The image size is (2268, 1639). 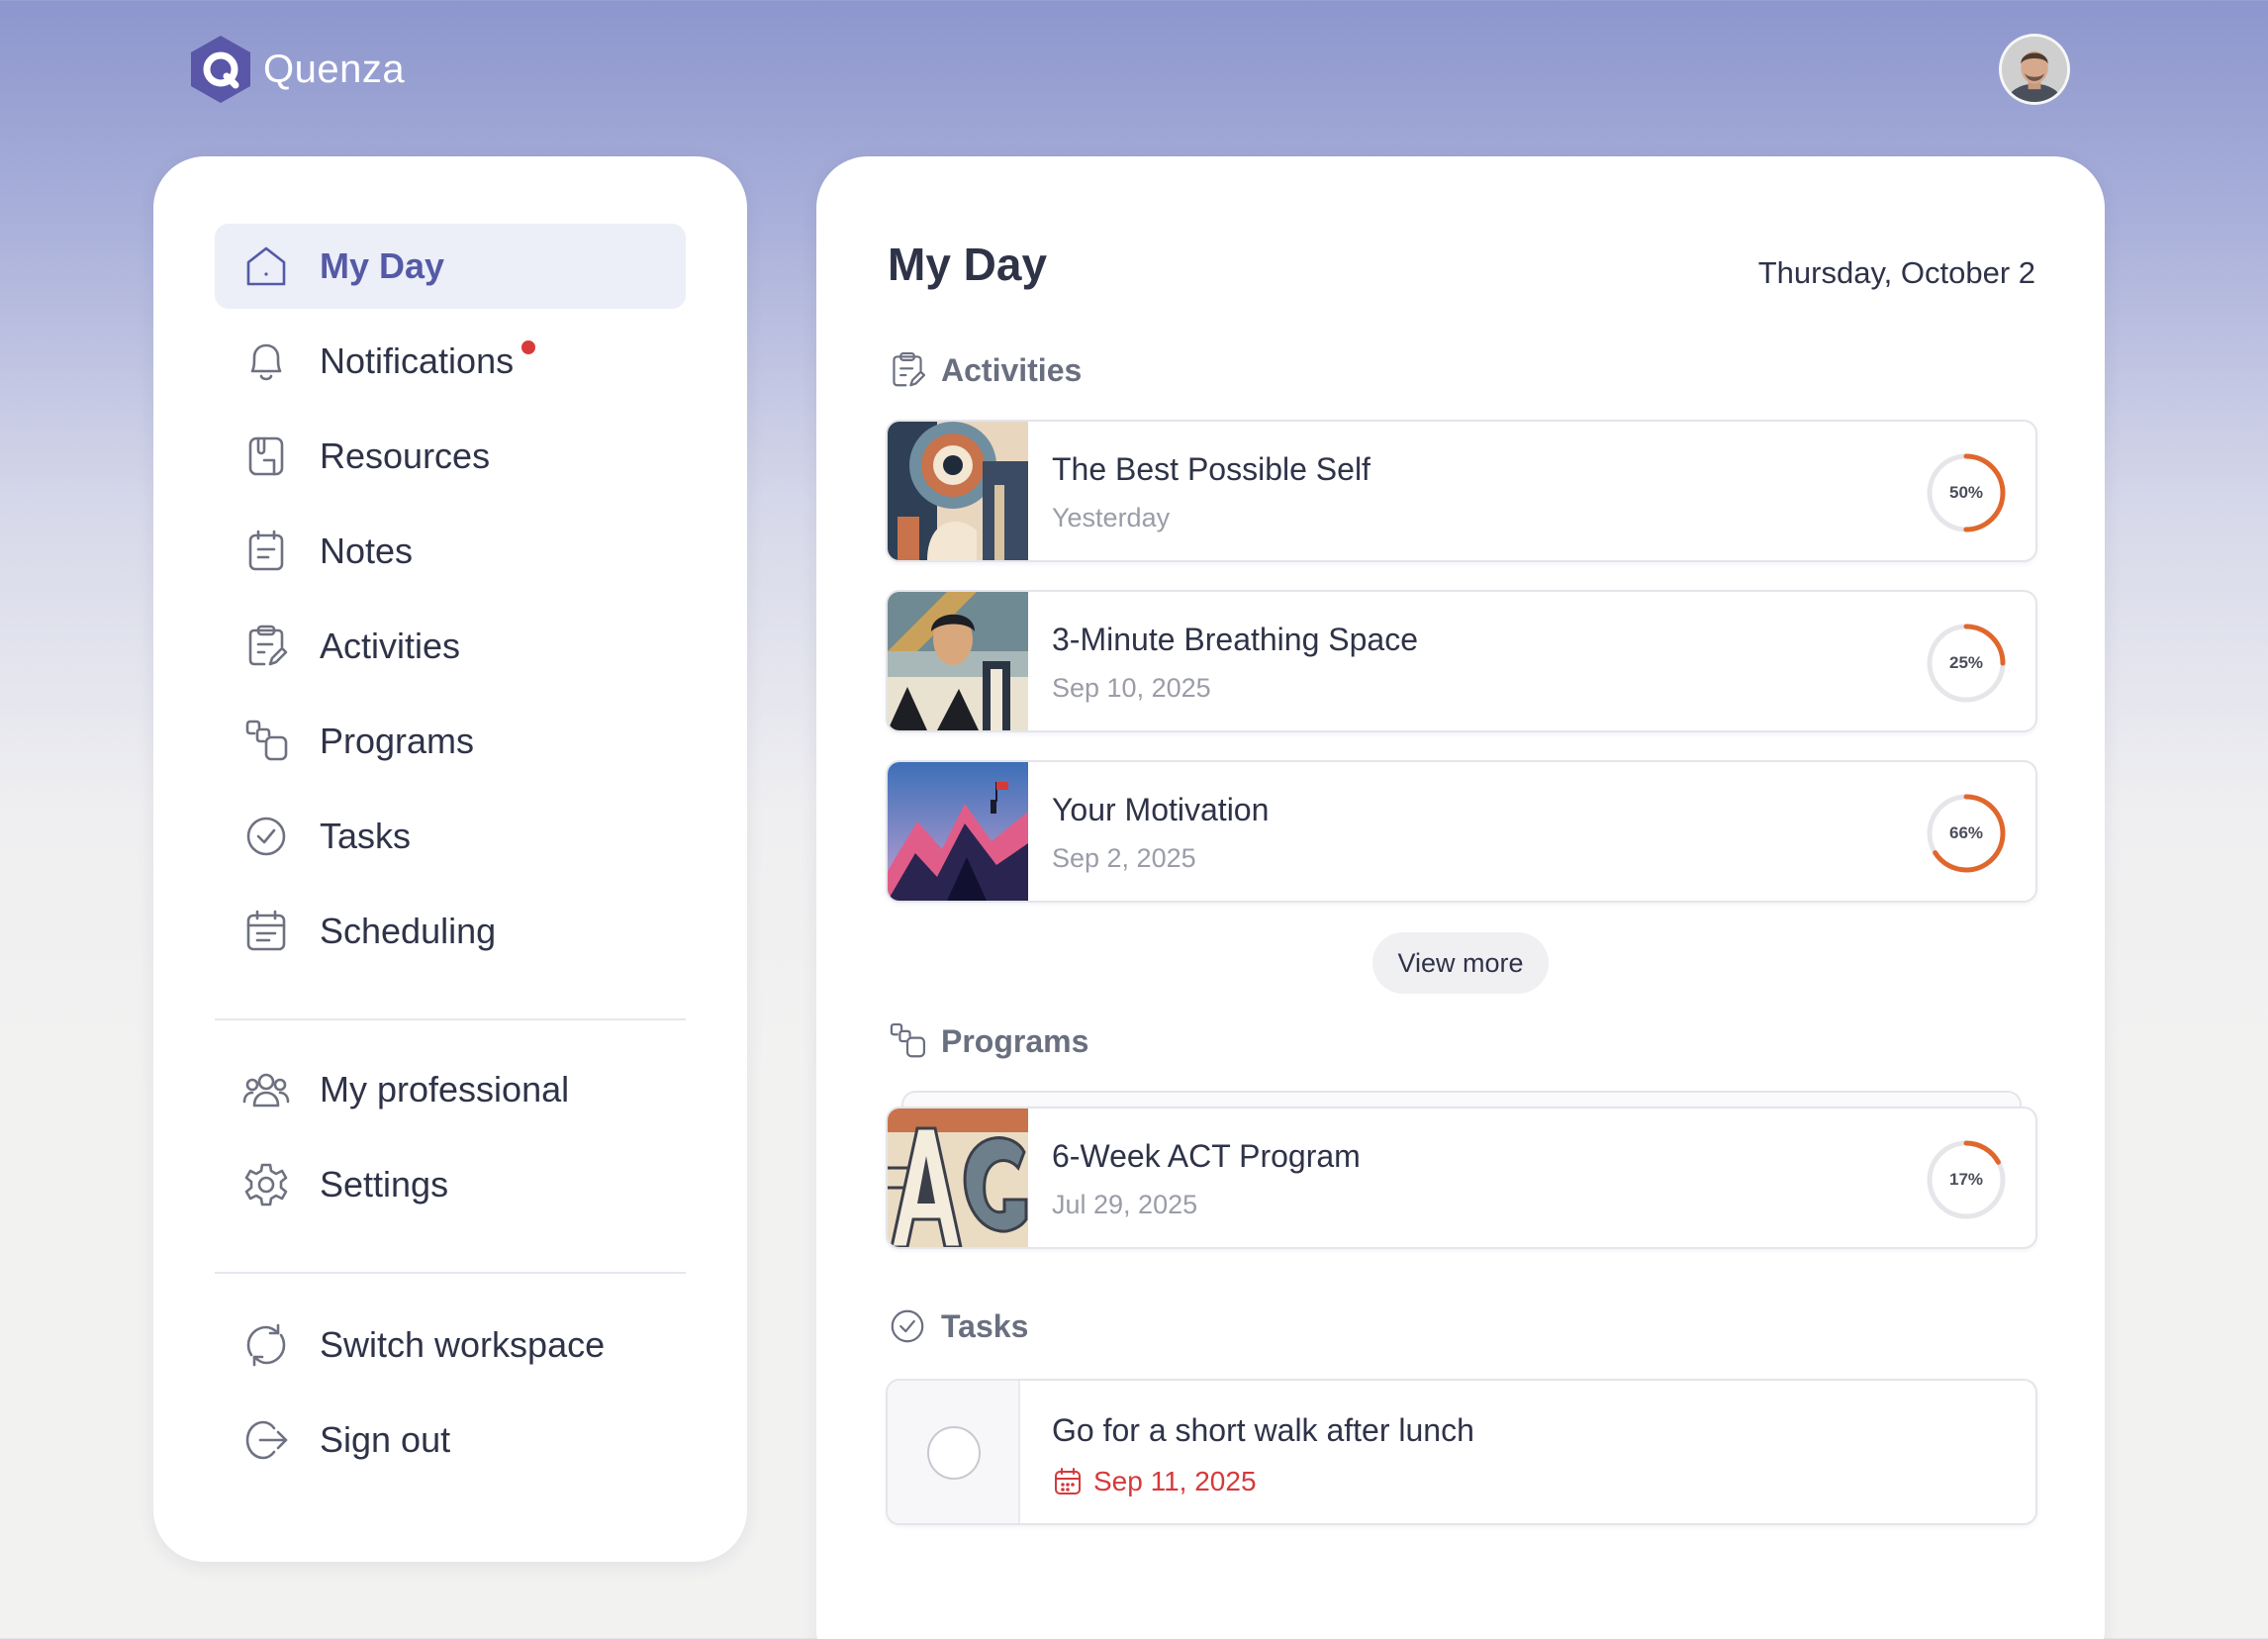 What do you see at coordinates (1211, 469) in the screenshot?
I see `activity-title: The Best Possible Self` at bounding box center [1211, 469].